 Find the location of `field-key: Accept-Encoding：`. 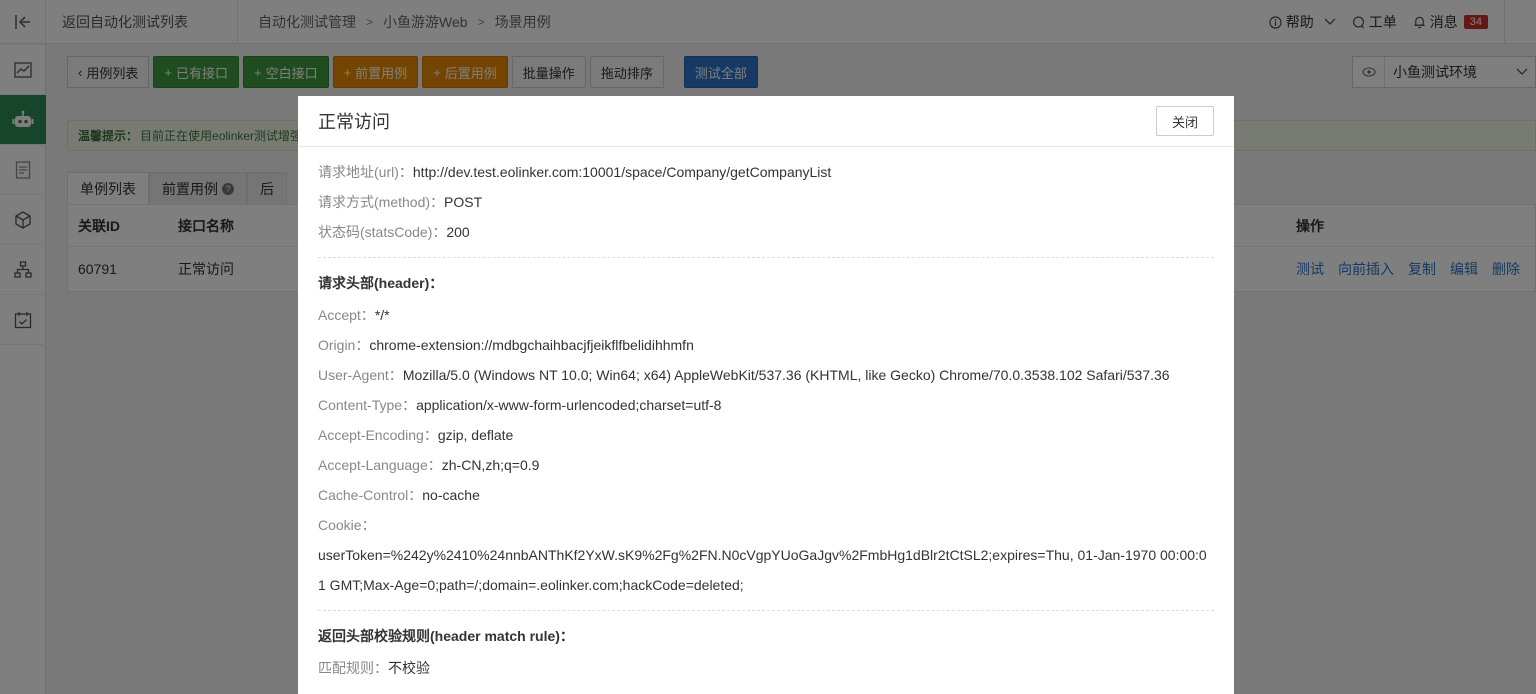

field-key: Accept-Encoding： is located at coordinates (378, 435).